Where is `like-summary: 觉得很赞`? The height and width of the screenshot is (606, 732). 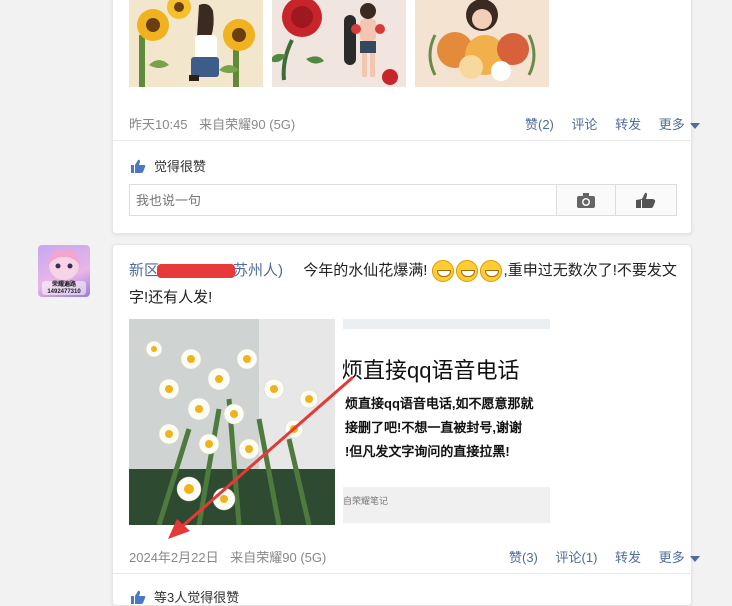
like-summary: 觉得很赞 is located at coordinates (168, 165).